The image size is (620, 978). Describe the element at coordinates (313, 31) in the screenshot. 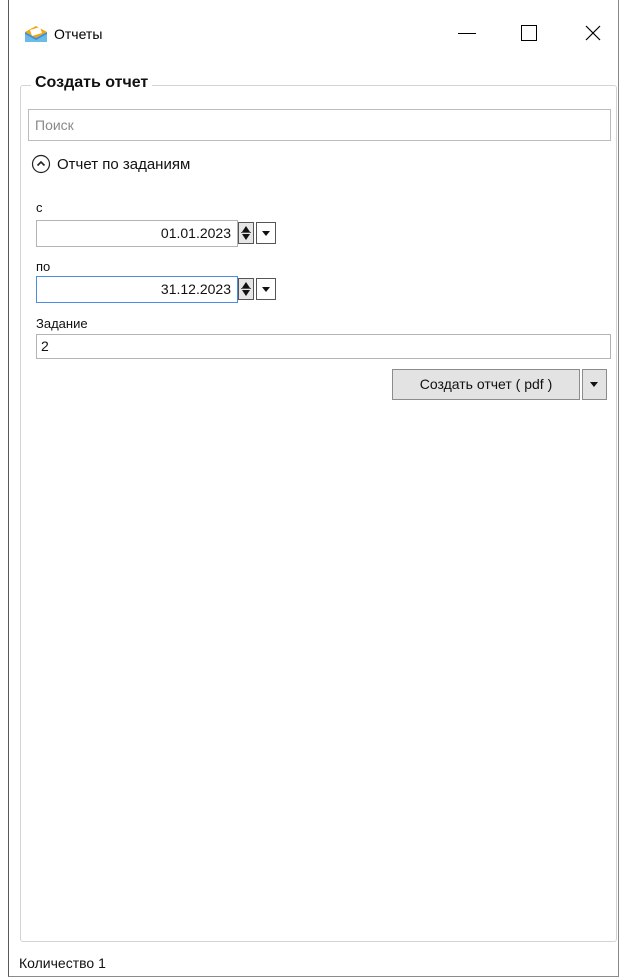

I see `title-bar: Отчеты` at that location.